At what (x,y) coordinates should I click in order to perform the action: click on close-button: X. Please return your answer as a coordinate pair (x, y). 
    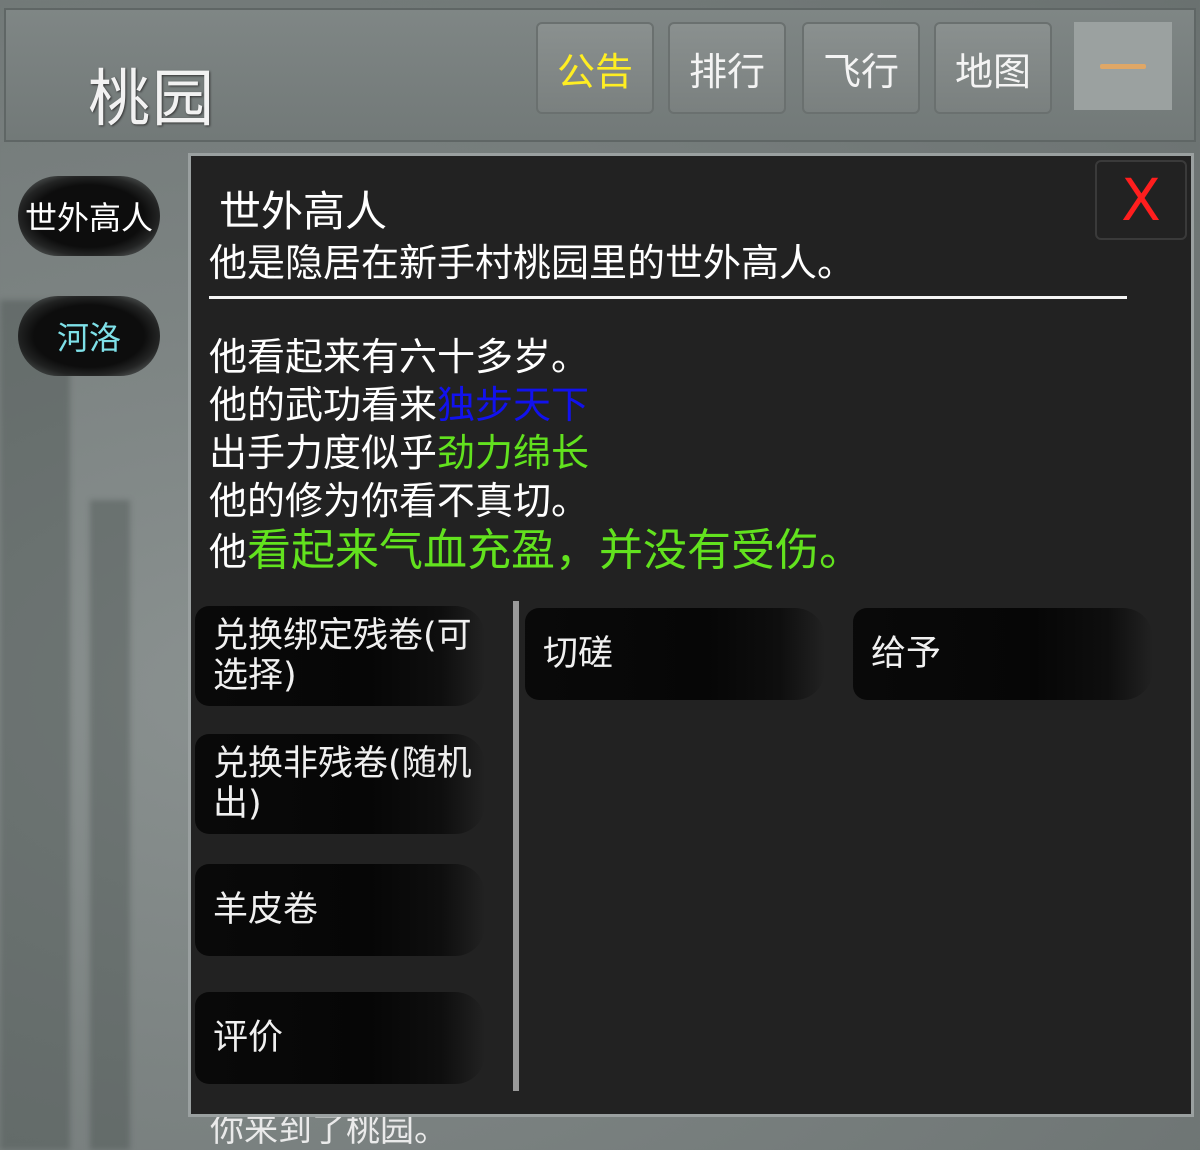
    Looking at the image, I should click on (1141, 200).